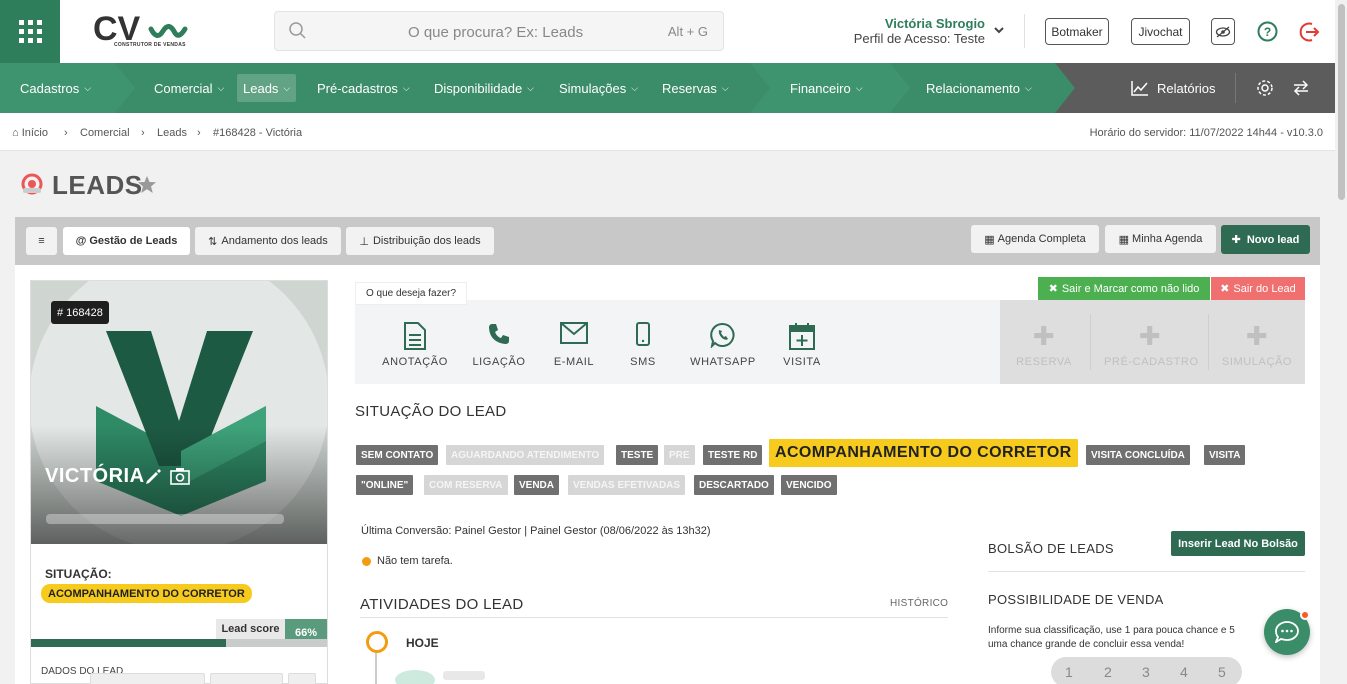  I want to click on breadcrumb-item-leads: Leads, so click(172, 133).